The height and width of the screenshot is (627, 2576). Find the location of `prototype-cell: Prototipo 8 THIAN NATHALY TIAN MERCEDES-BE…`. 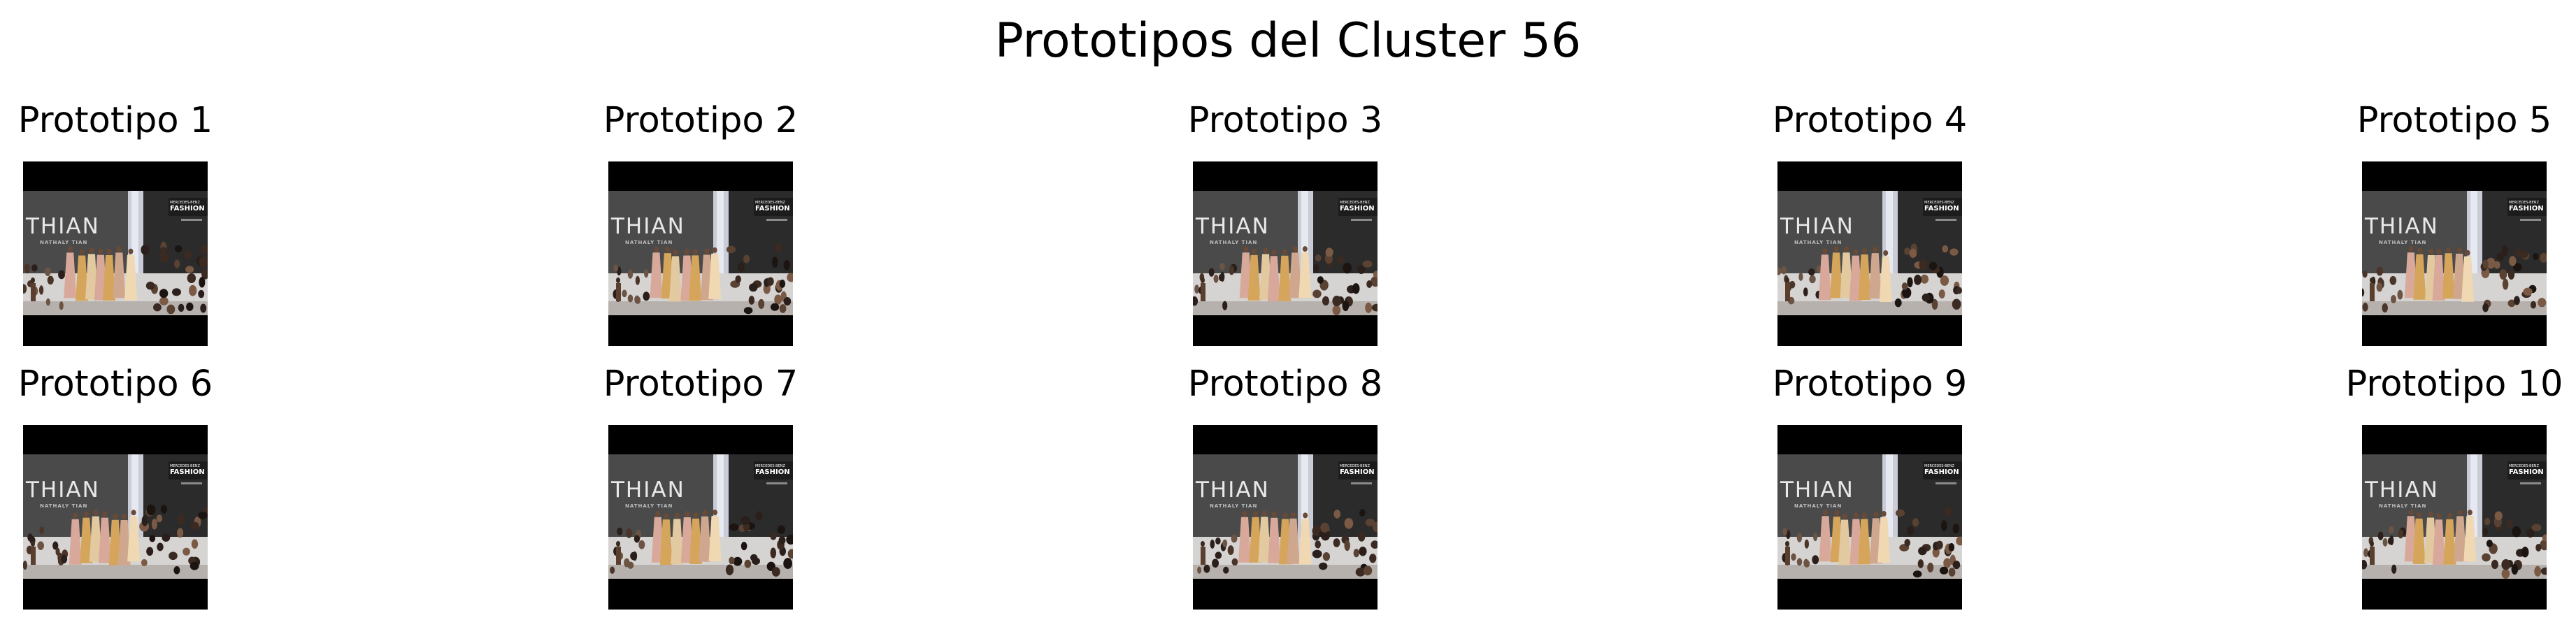

prototype-cell: Prototipo 8 THIAN NATHALY TIAN MERCEDES-BE… is located at coordinates (1285, 486).